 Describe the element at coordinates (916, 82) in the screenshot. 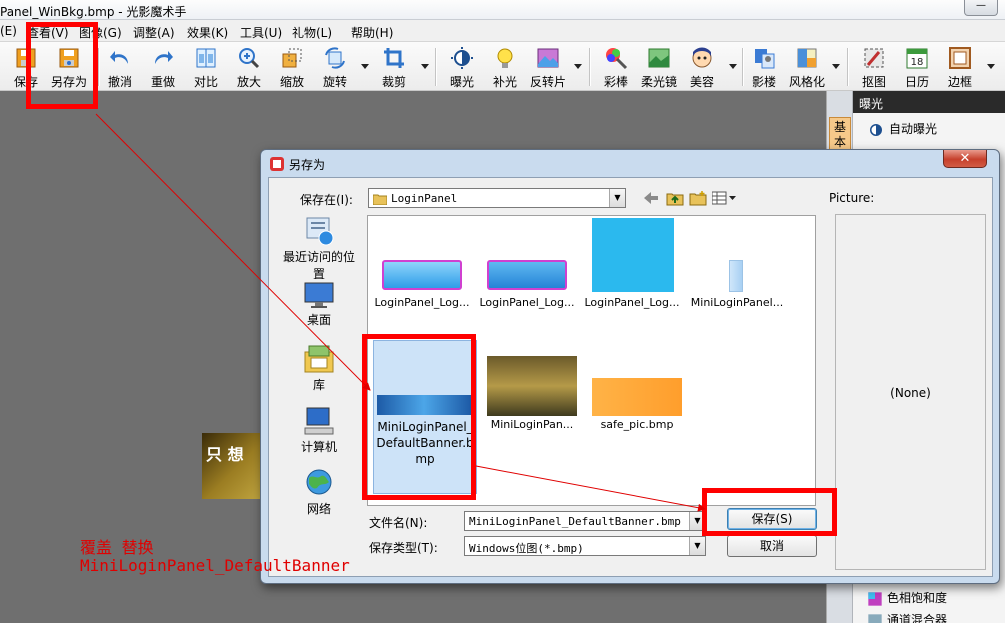

I see `tool-label: 日历` at that location.